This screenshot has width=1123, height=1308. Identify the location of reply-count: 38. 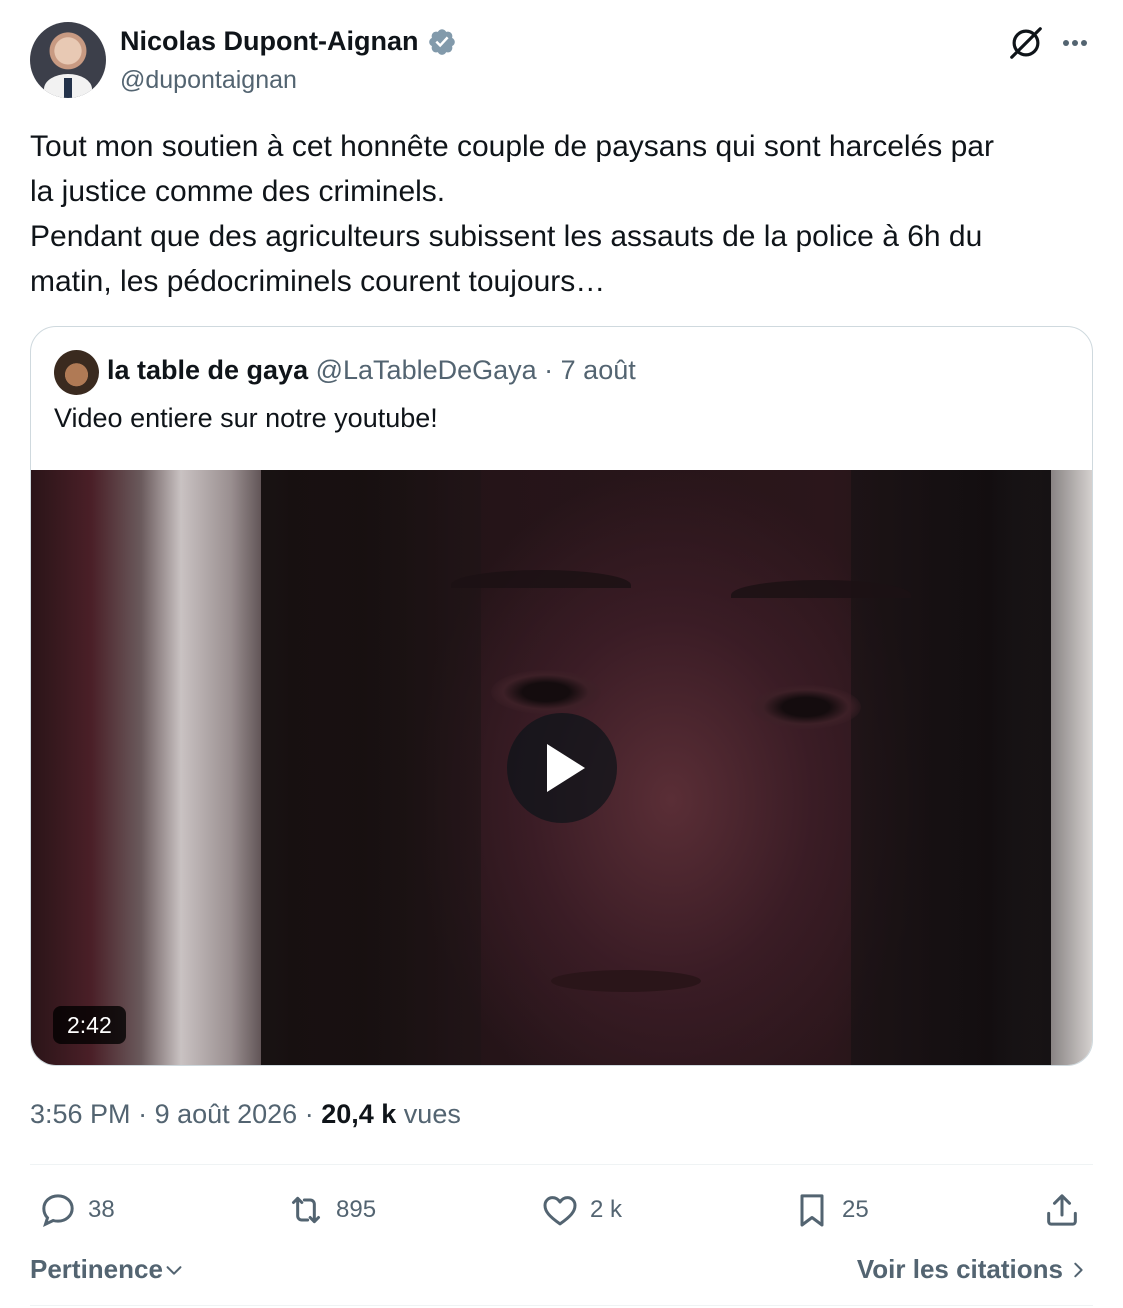
(101, 1209).